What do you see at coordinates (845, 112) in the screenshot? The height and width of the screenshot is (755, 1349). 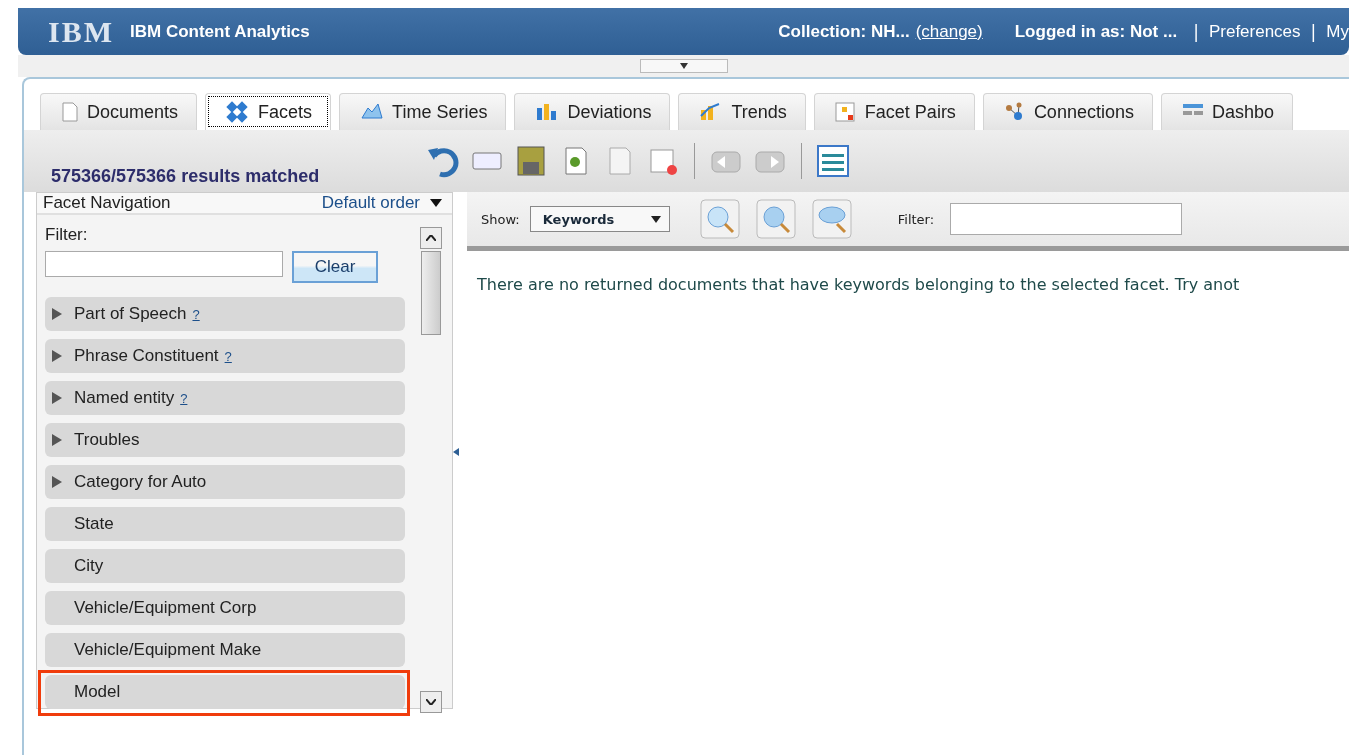 I see `grid-icon` at bounding box center [845, 112].